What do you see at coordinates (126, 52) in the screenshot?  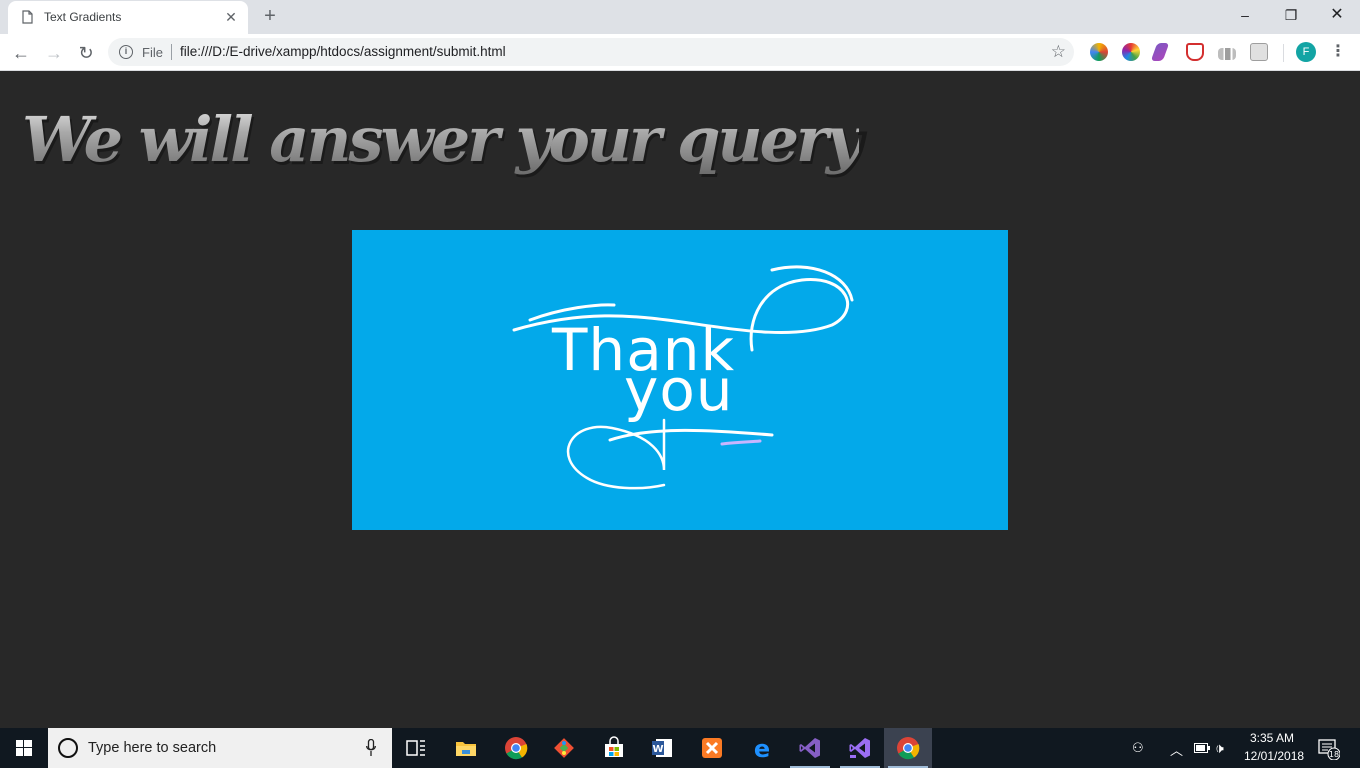 I see `info-icon: i` at bounding box center [126, 52].